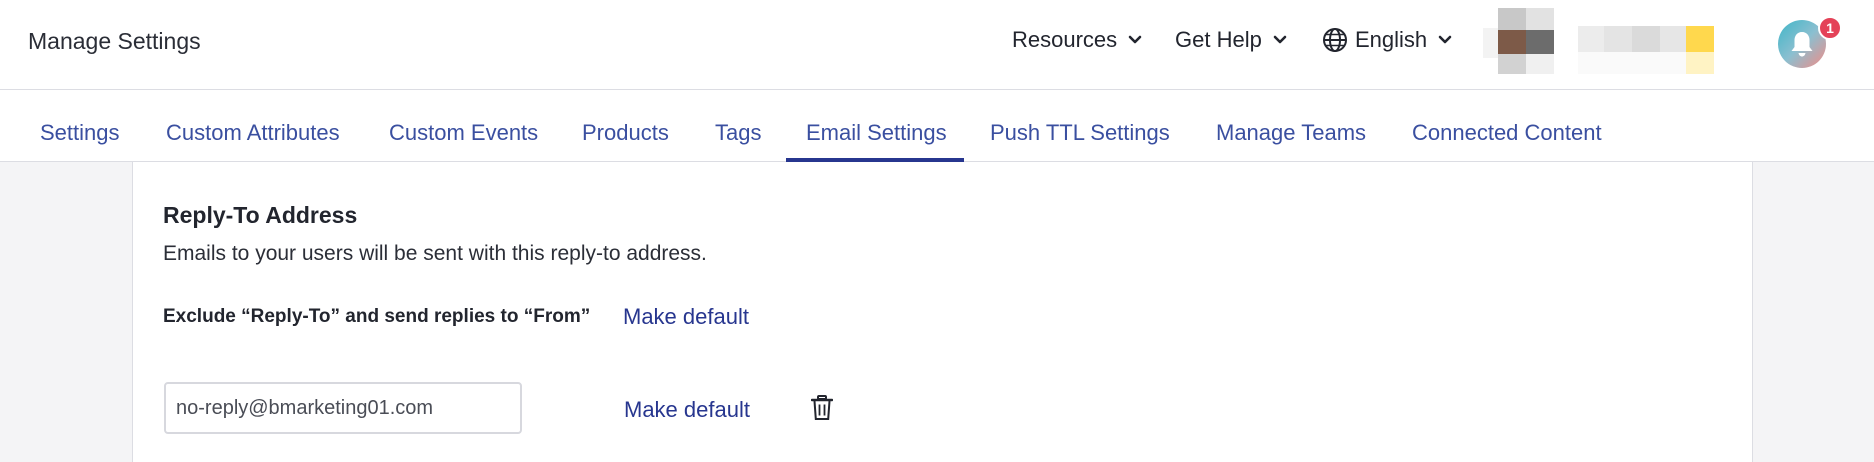  I want to click on tab-custom-attributes: Custom Attributes, so click(253, 133).